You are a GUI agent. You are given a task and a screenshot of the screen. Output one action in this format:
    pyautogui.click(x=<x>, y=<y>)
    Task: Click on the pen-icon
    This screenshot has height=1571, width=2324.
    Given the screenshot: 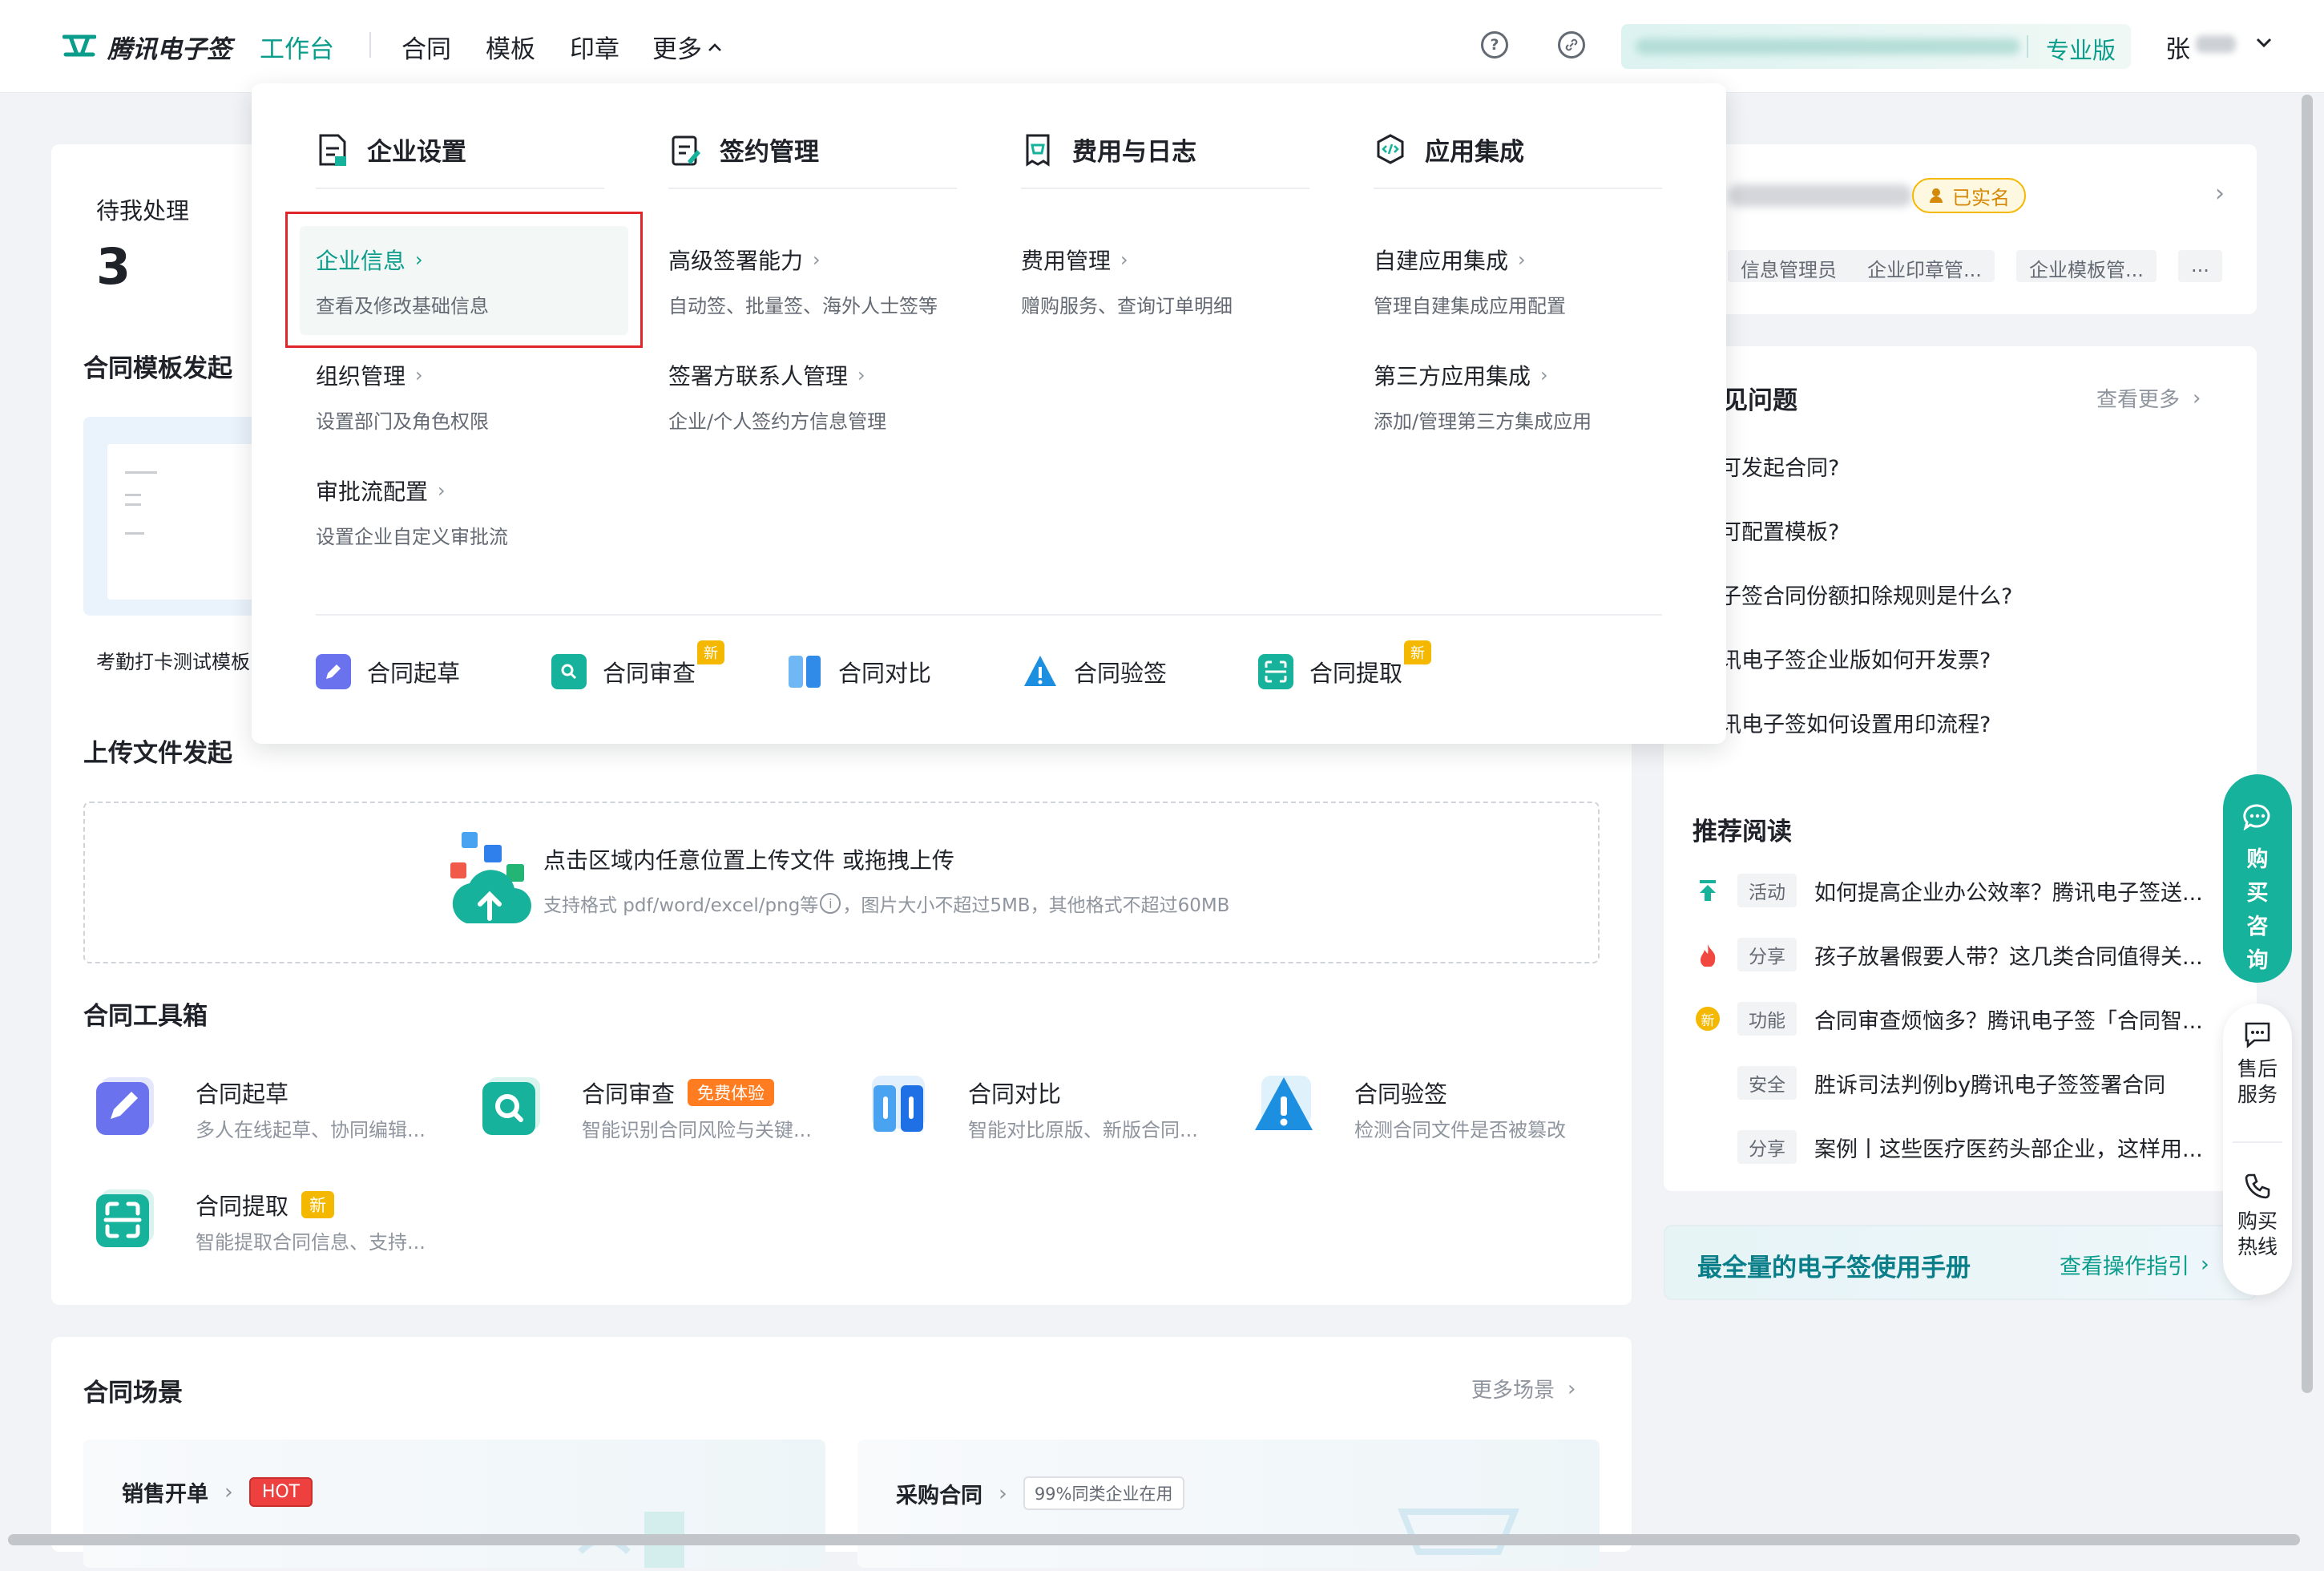 What is the action you would take?
    pyautogui.click(x=125, y=1104)
    